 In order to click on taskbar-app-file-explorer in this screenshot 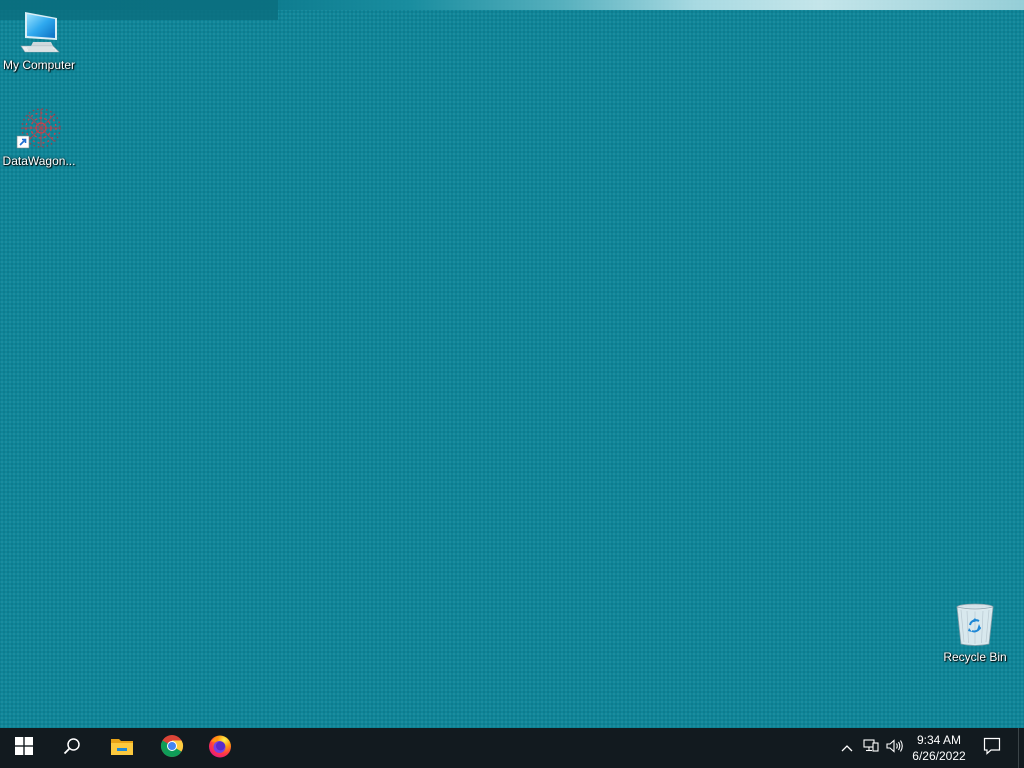, I will do `click(122, 748)`.